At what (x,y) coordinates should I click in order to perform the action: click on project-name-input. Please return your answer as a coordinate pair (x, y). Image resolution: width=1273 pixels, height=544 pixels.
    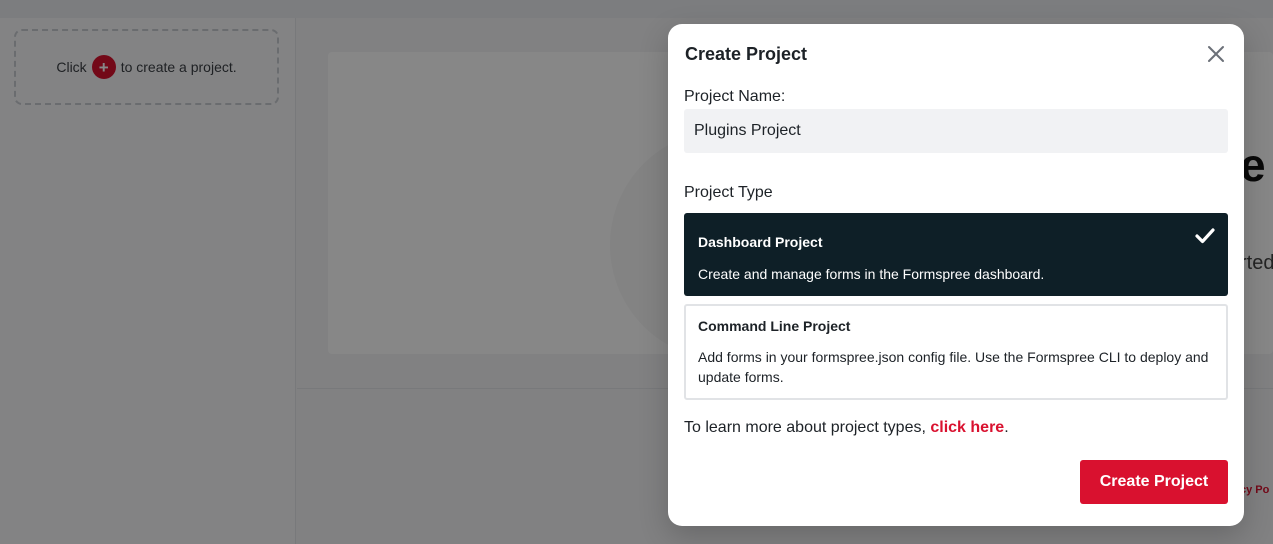
    Looking at the image, I should click on (956, 131).